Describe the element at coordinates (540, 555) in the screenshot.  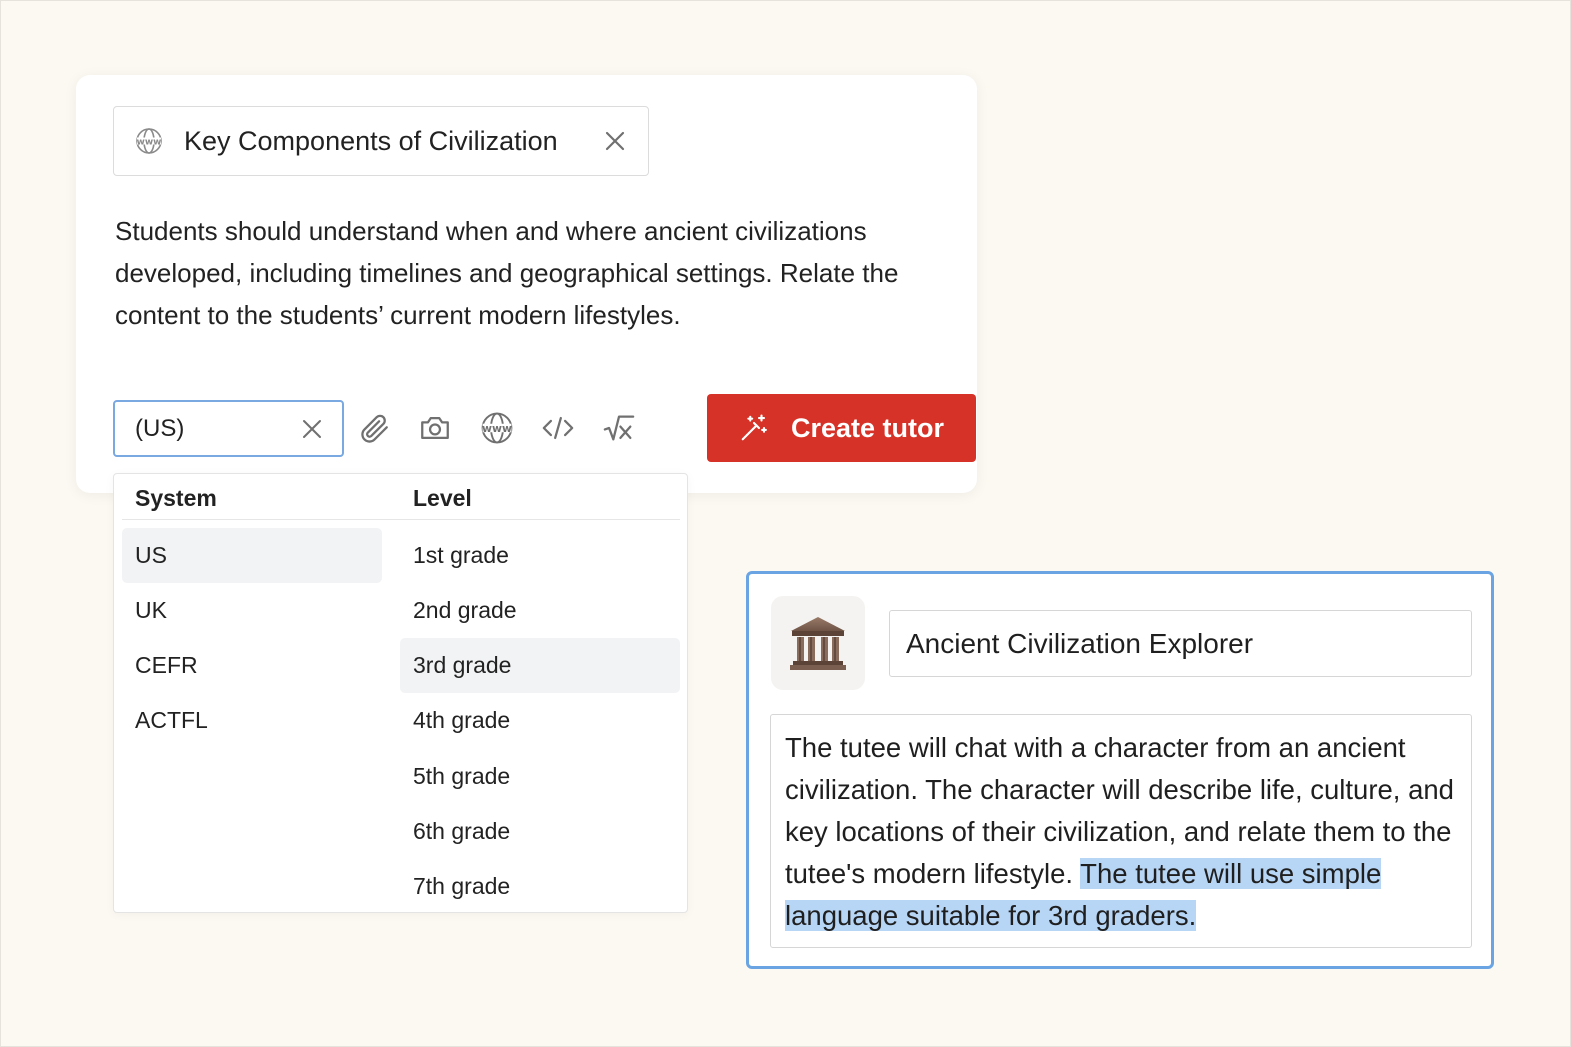
I see `level-option-1st-grade: 1st grade` at that location.